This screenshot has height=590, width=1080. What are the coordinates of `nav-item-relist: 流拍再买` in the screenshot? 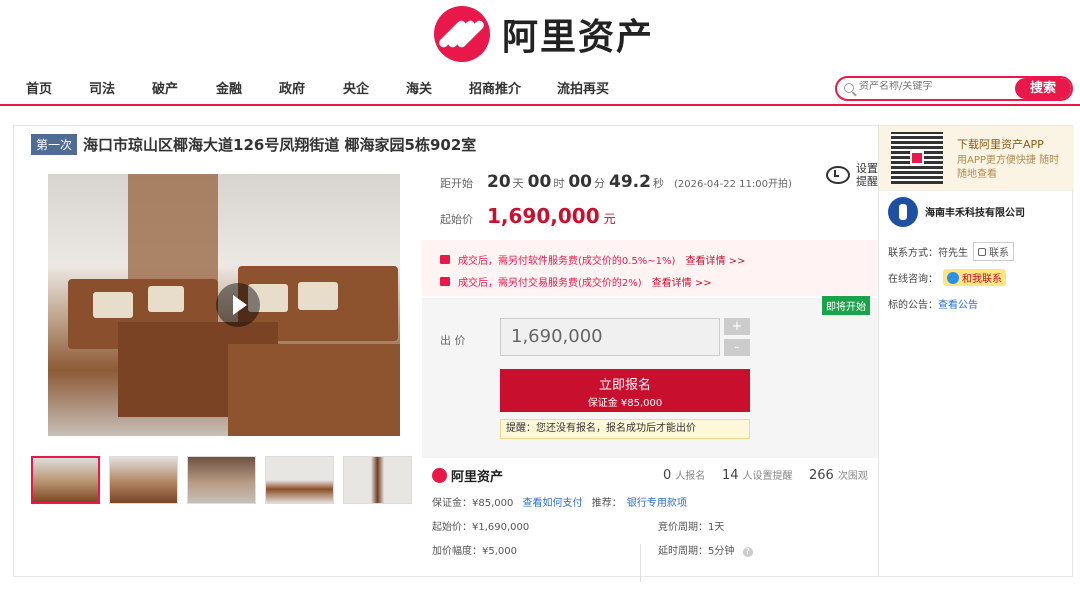 It's located at (583, 87).